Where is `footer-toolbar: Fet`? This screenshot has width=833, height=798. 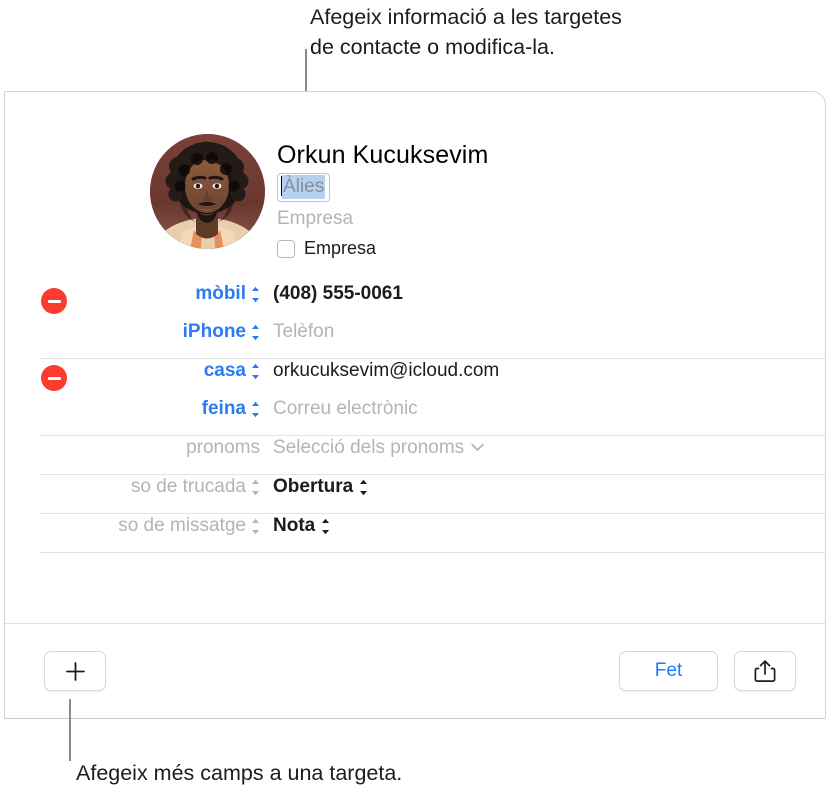 footer-toolbar: Fet is located at coordinates (415, 671).